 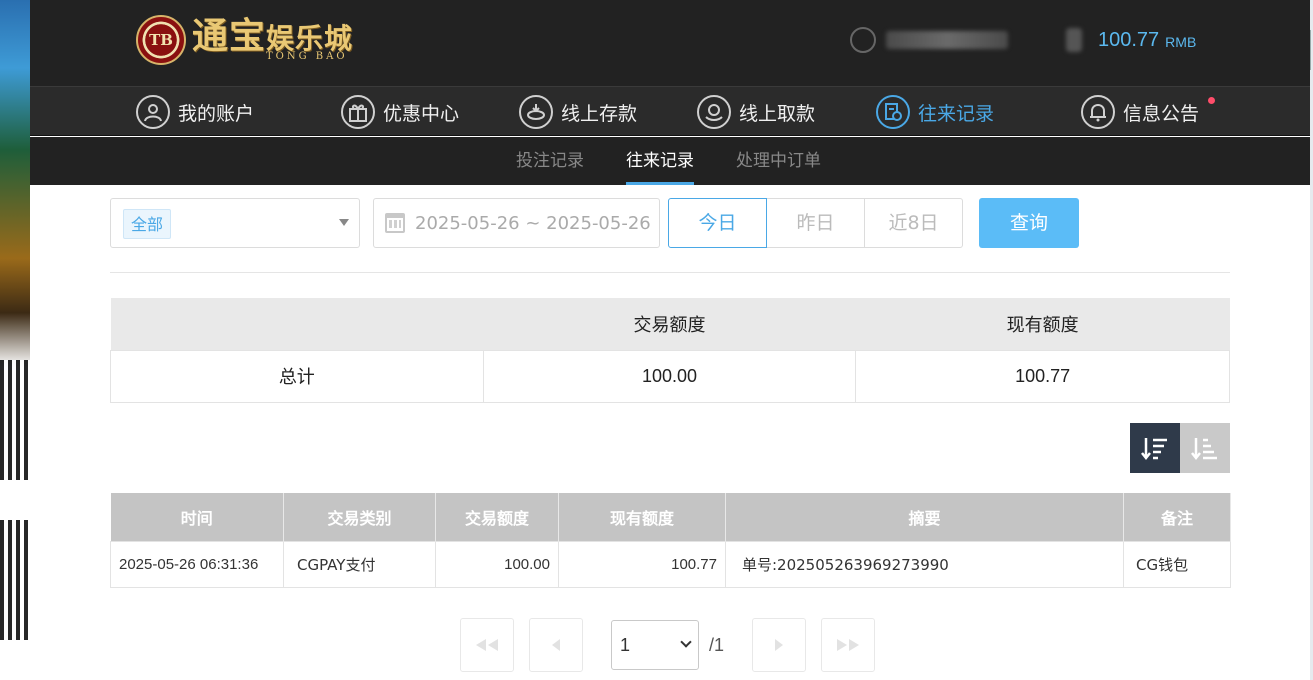 I want to click on date-range-picker: 2025-05-26 ~ 2025-05-26, so click(x=516, y=223).